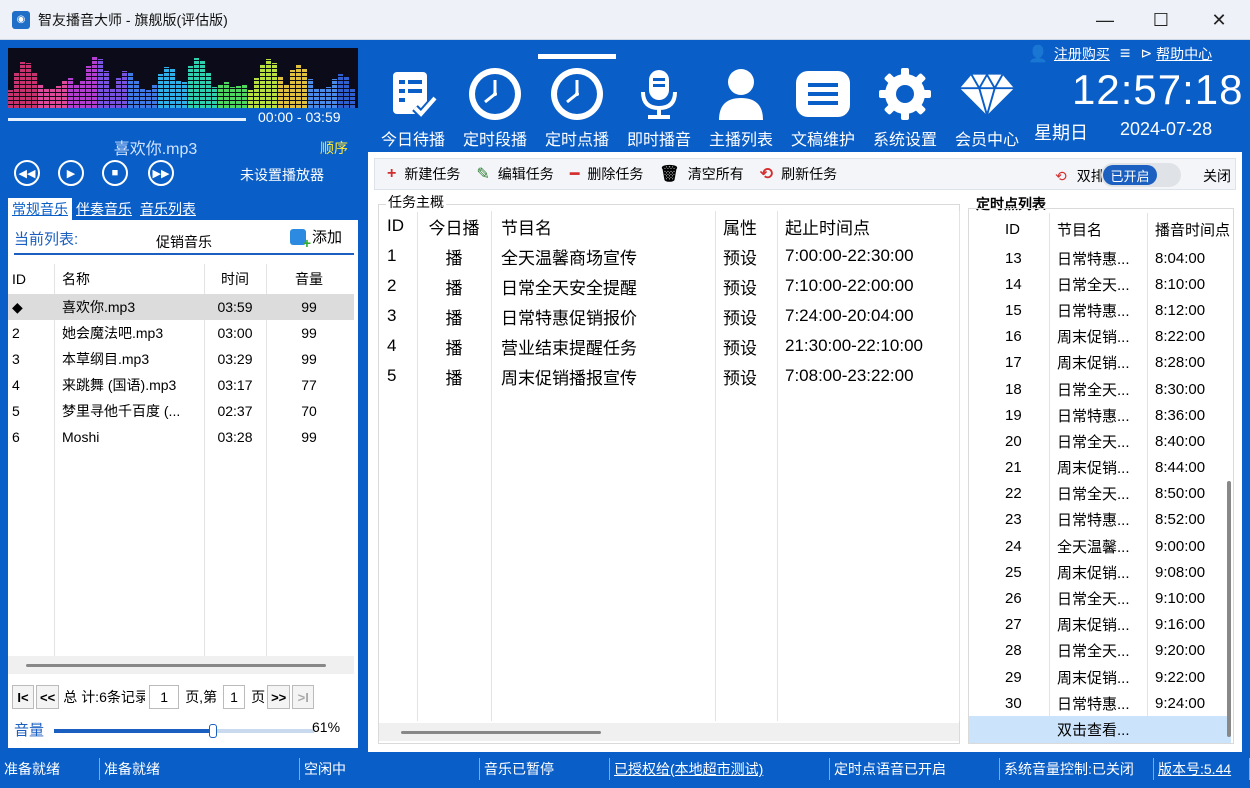 The width and height of the screenshot is (1250, 788). What do you see at coordinates (184, 731) in the screenshot?
I see `volume-slider` at bounding box center [184, 731].